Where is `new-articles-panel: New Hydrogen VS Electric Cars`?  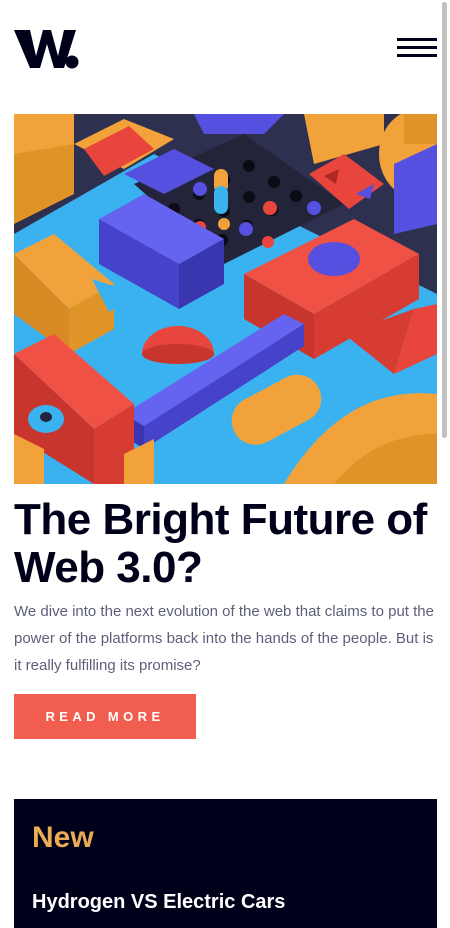
new-articles-panel: New Hydrogen VS Electric Cars is located at coordinates (225, 863).